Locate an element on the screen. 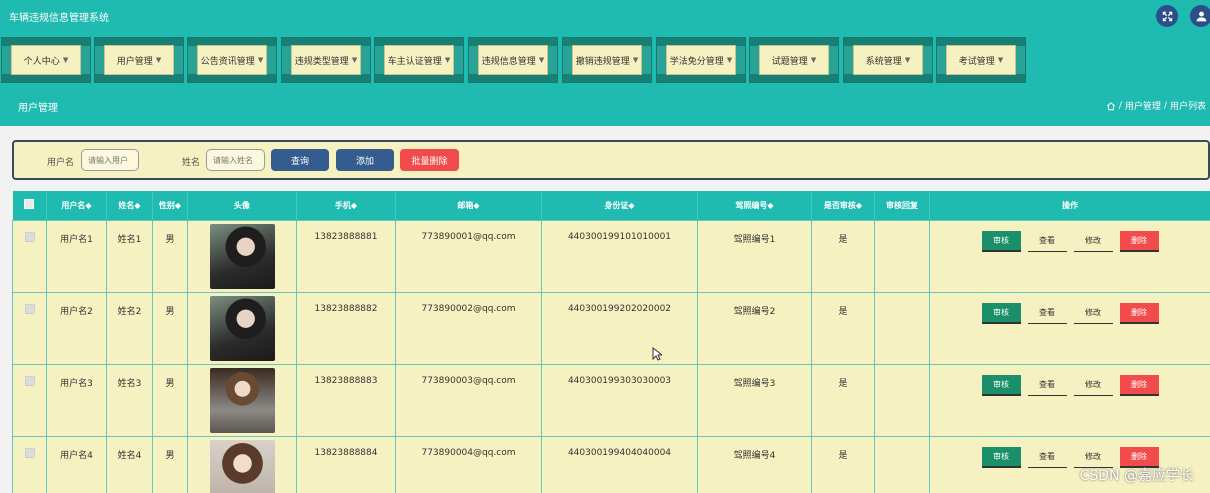 The image size is (1210, 493). cell-license: 驾照编号1 is located at coordinates (754, 256).